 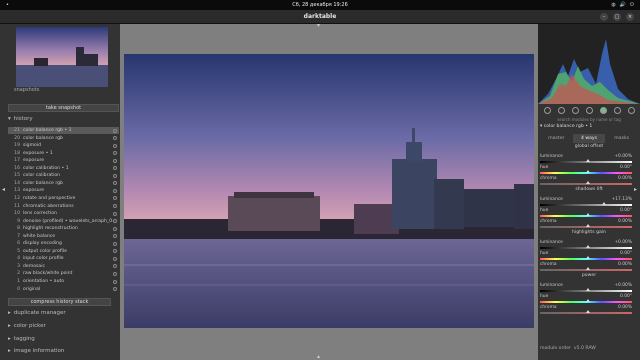 What do you see at coordinates (21, 339) in the screenshot?
I see `tagging-header: ▸ tagging` at bounding box center [21, 339].